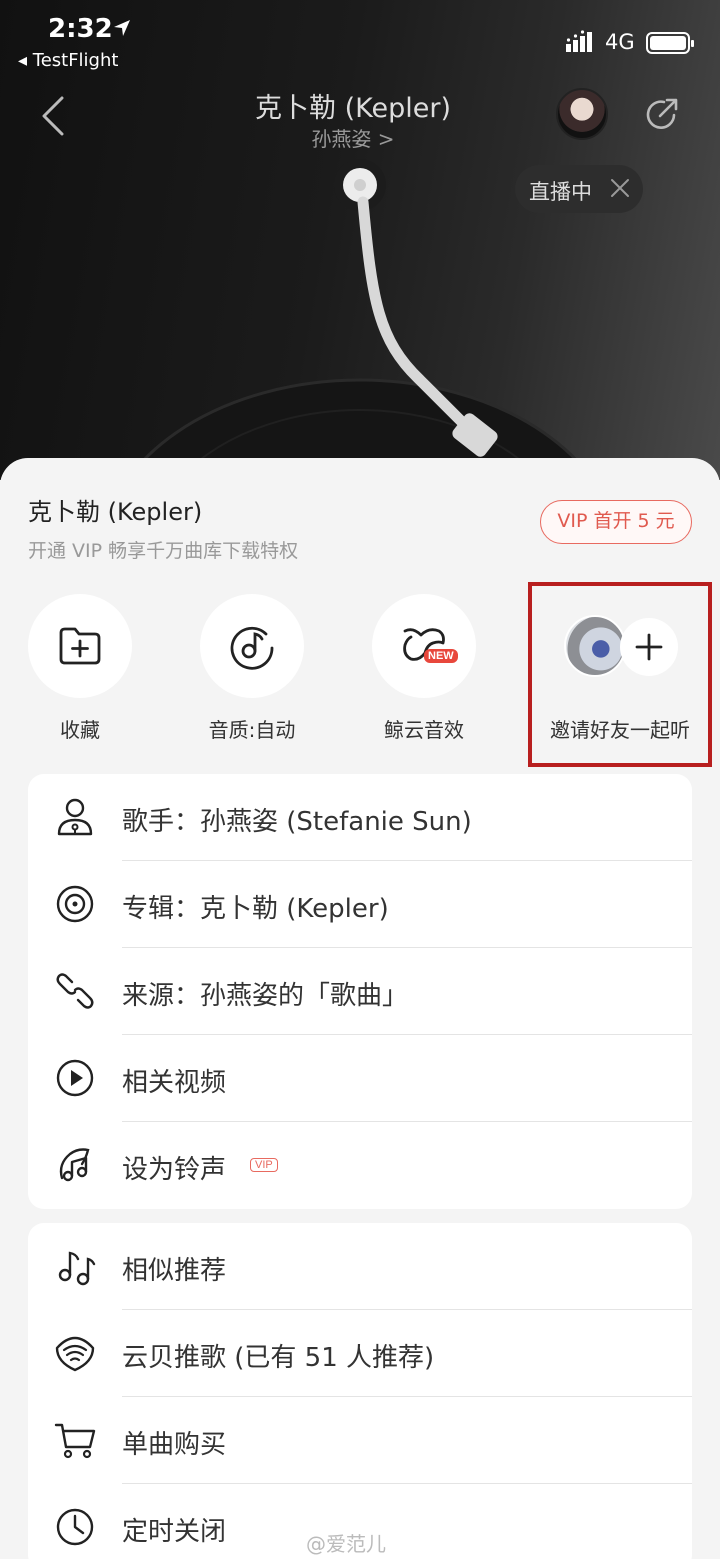 The width and height of the screenshot is (720, 1559). I want to click on singer-label: 歌手：孙燕姿 (Stefanie Sun), so click(297, 822).